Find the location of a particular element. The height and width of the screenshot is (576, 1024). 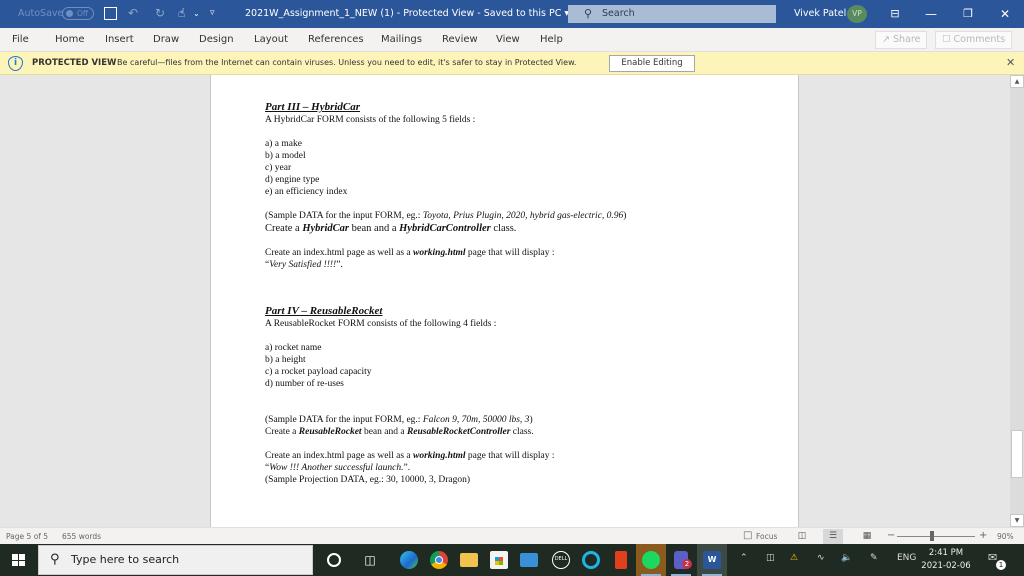

clock: 2:41 PM 2021-02-06 is located at coordinates (946, 560).